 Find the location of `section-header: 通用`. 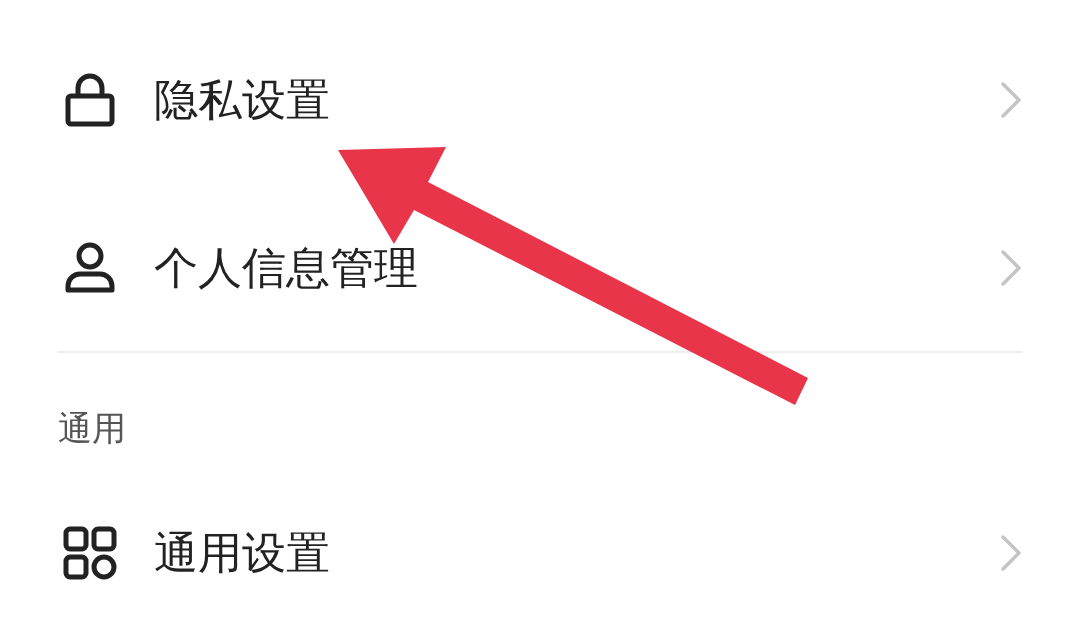

section-header: 通用 is located at coordinates (92, 428).